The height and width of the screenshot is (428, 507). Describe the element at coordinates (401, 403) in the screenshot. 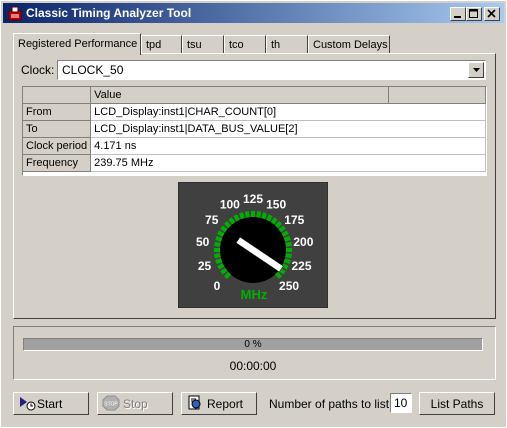

I see `paths-count-input: 10` at that location.